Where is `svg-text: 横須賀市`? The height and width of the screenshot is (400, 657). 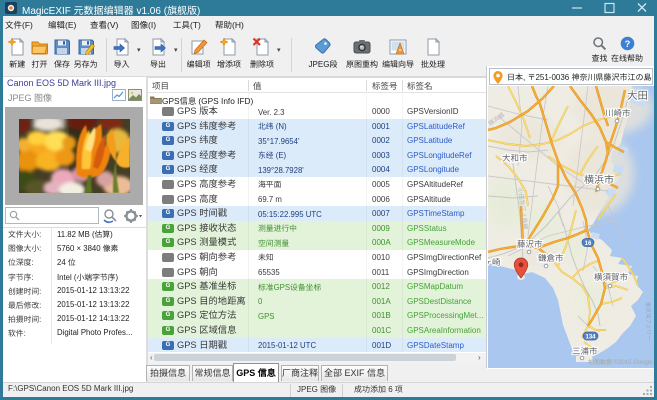 svg-text: 横須賀市 is located at coordinates (611, 277).